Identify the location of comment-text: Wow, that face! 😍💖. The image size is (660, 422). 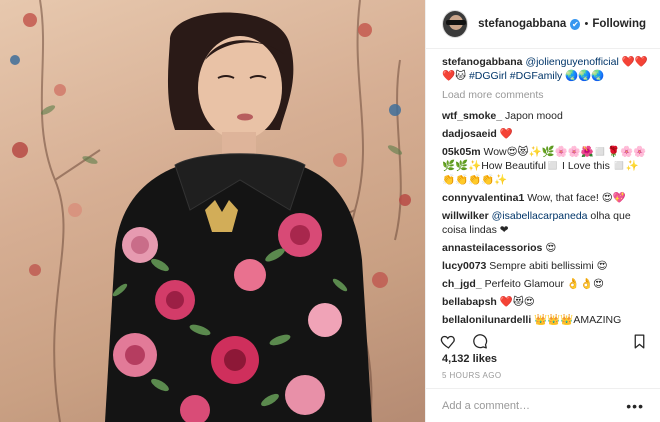
(576, 198).